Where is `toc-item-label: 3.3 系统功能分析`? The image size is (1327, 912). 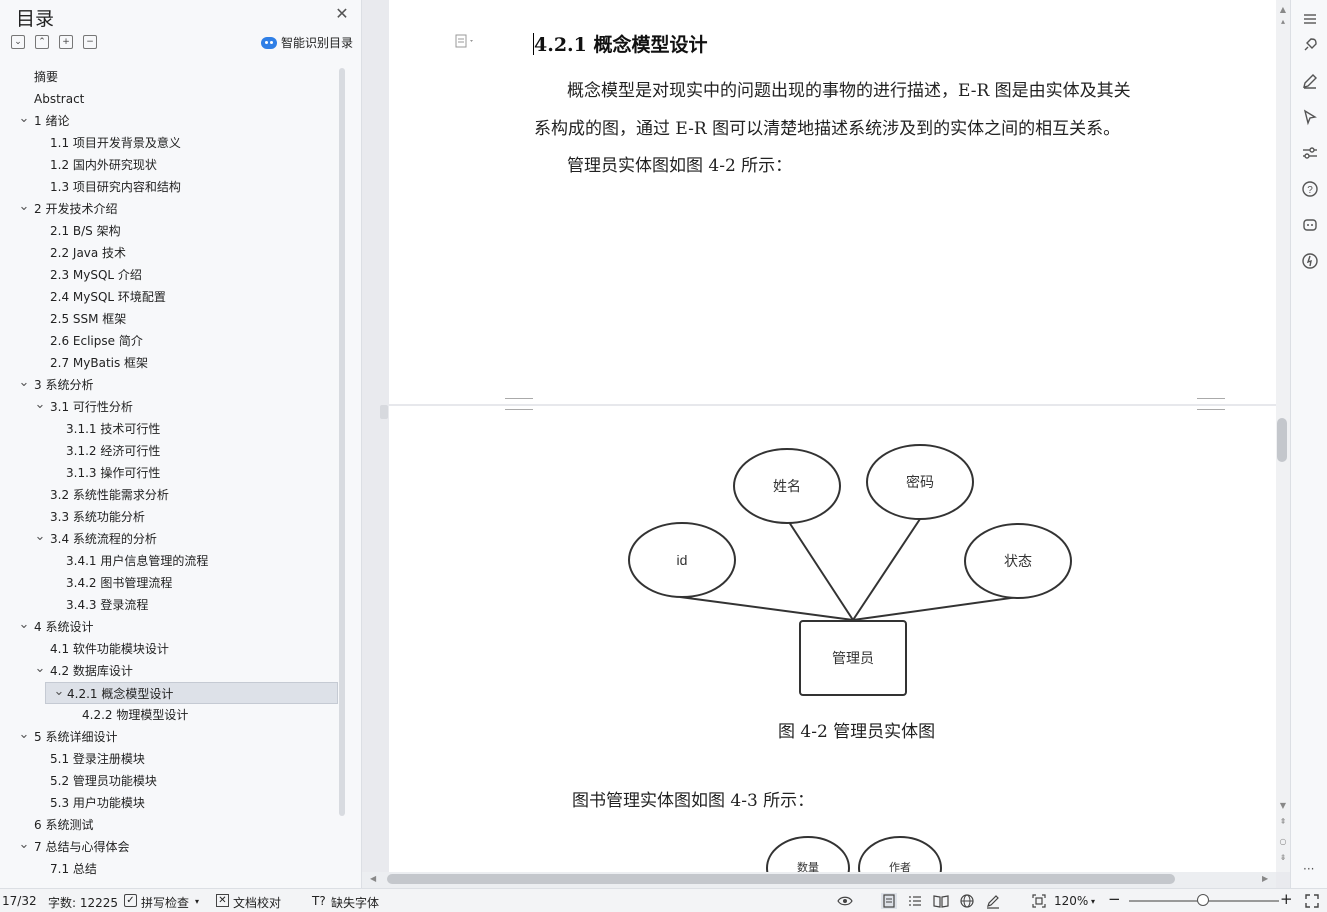 toc-item-label: 3.3 系统功能分析 is located at coordinates (97, 517).